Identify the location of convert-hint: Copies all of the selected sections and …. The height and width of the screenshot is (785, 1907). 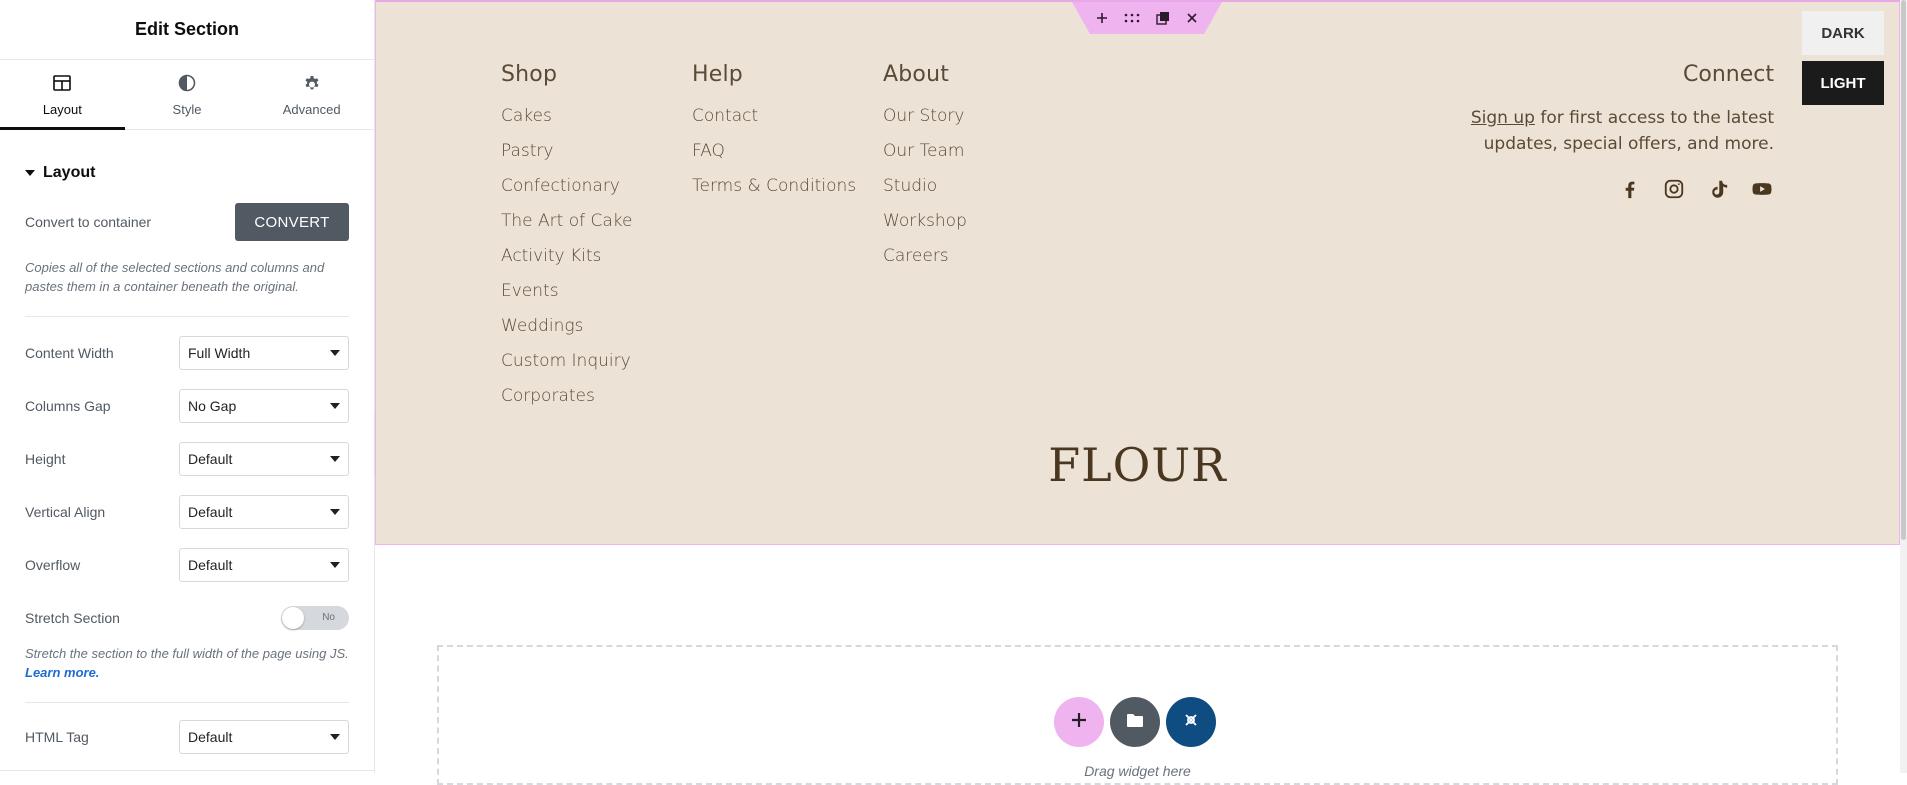
(175, 277).